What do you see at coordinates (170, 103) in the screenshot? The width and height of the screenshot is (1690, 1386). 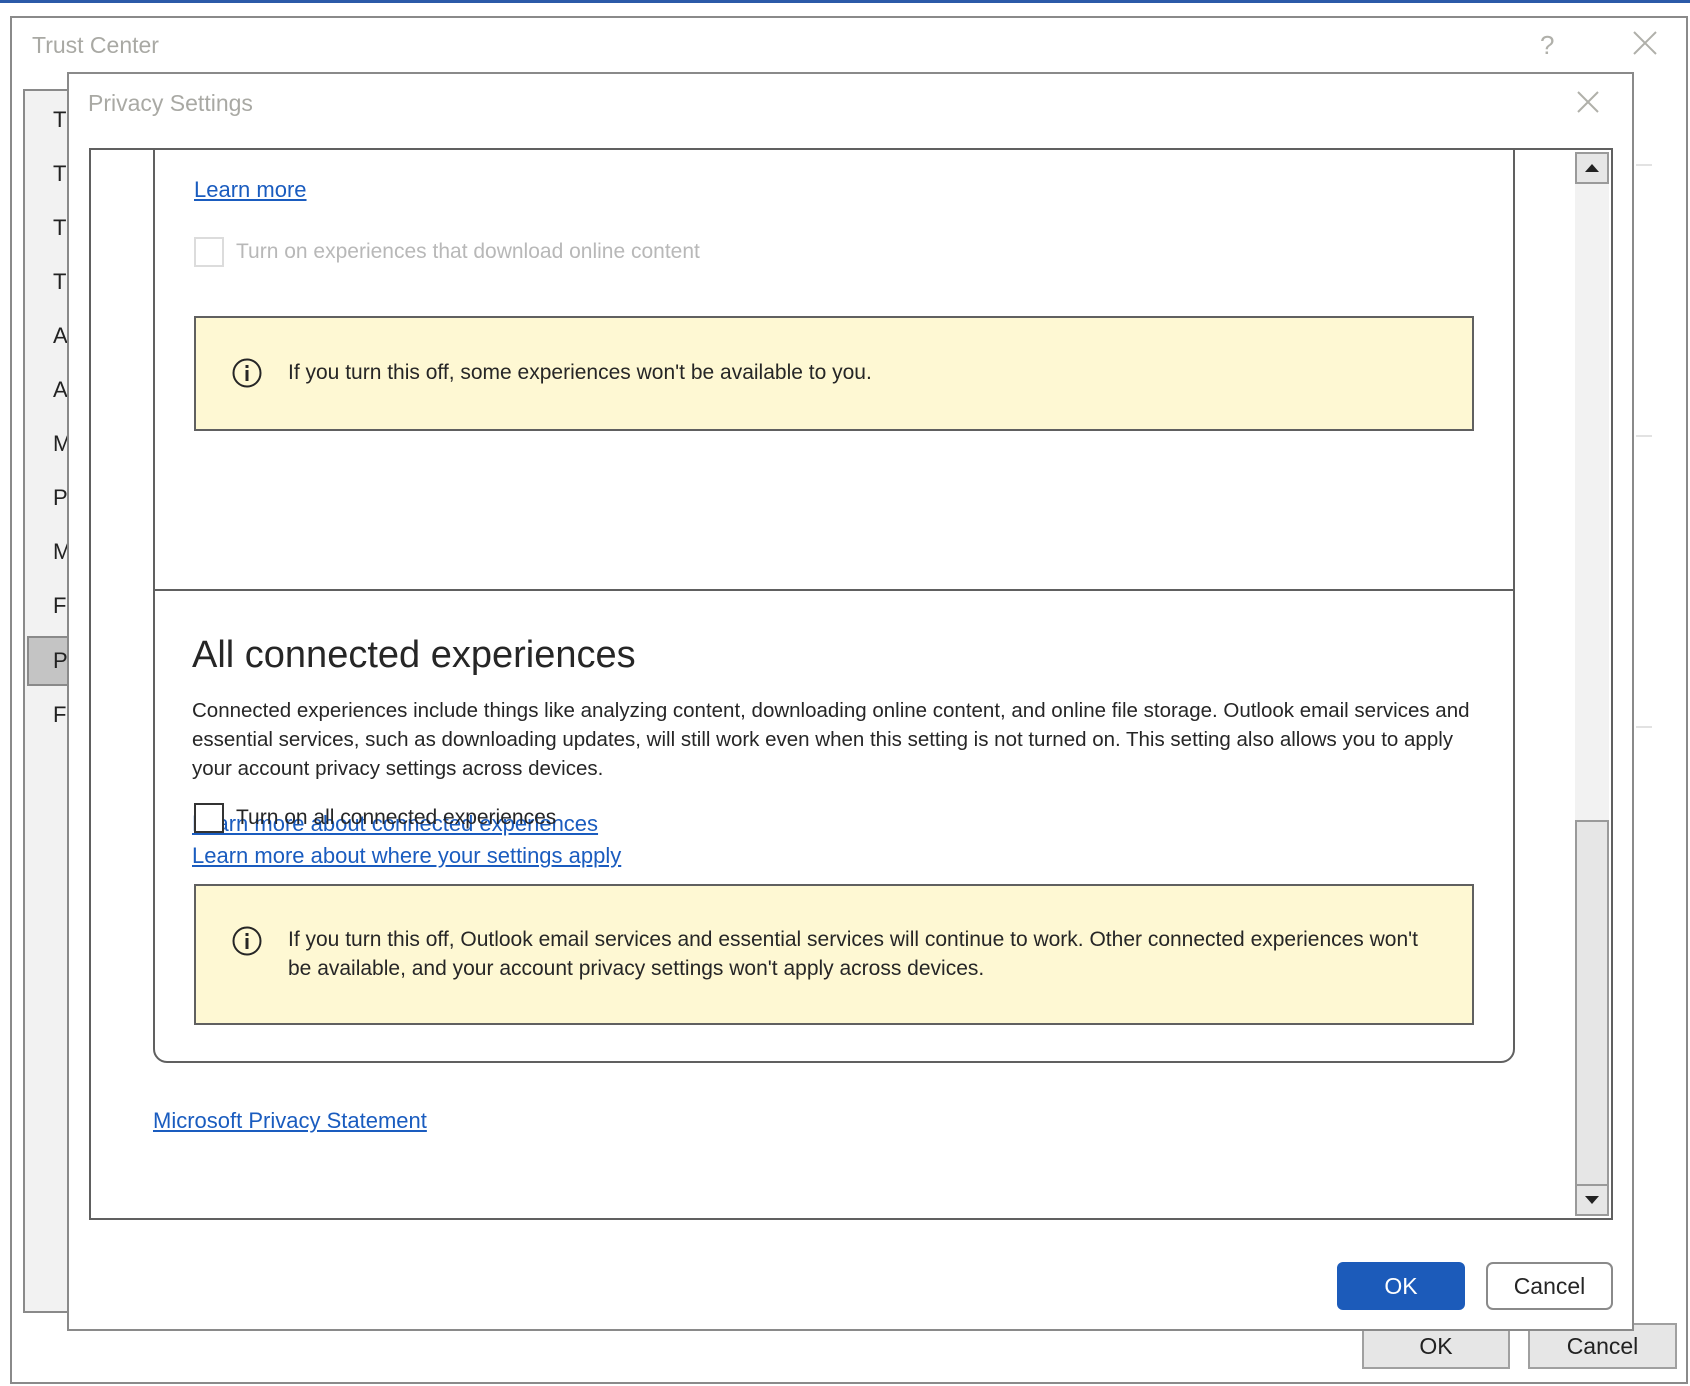 I see `privacy-settings-title: Privacy Settings` at bounding box center [170, 103].